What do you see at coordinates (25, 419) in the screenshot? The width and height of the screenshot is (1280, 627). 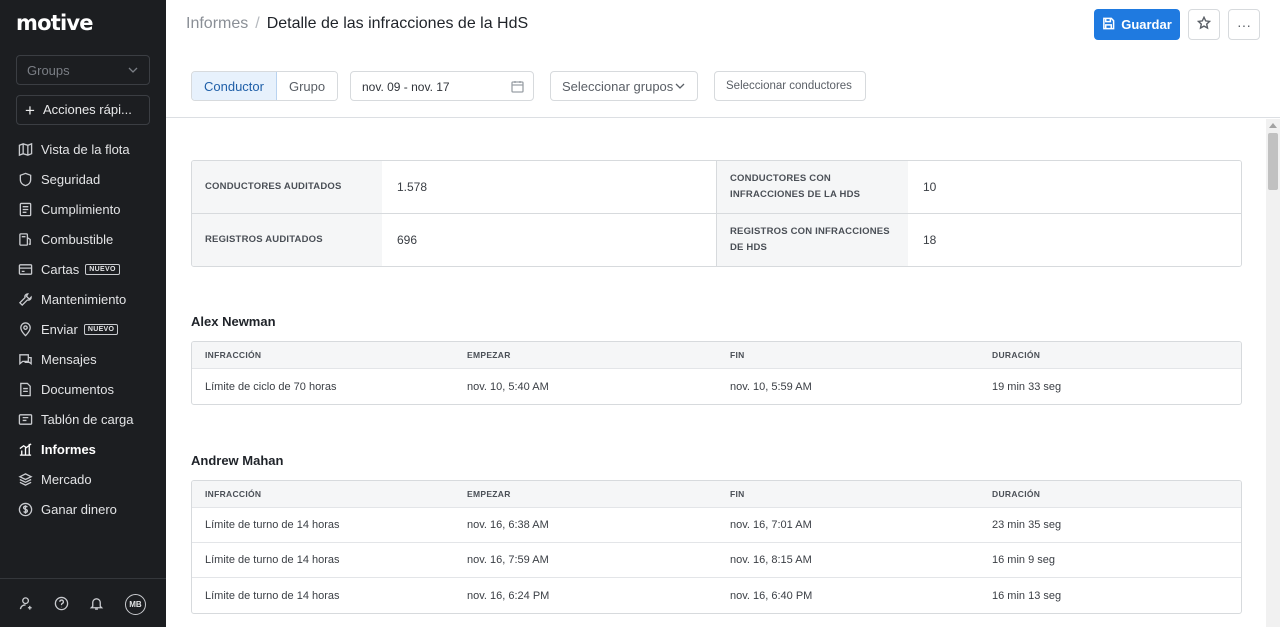 I see `load-board-icon` at bounding box center [25, 419].